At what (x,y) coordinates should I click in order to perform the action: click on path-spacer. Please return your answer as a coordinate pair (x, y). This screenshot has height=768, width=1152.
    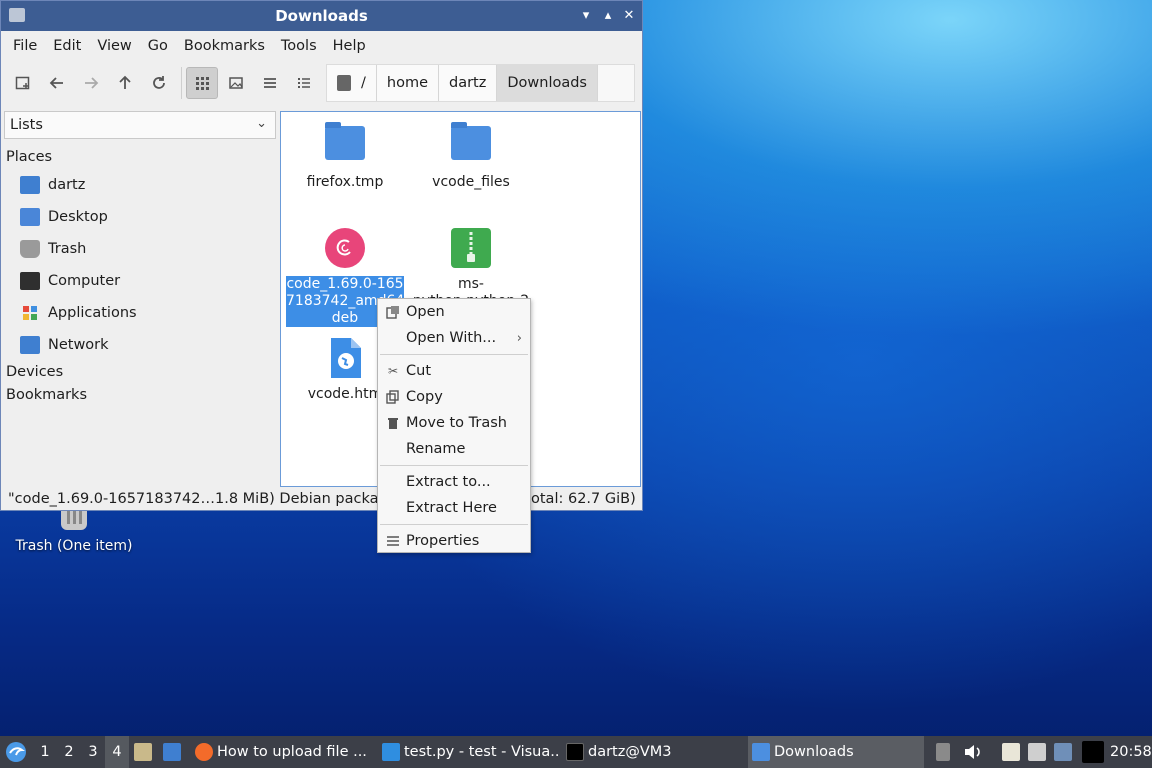
    Looking at the image, I should click on (616, 83).